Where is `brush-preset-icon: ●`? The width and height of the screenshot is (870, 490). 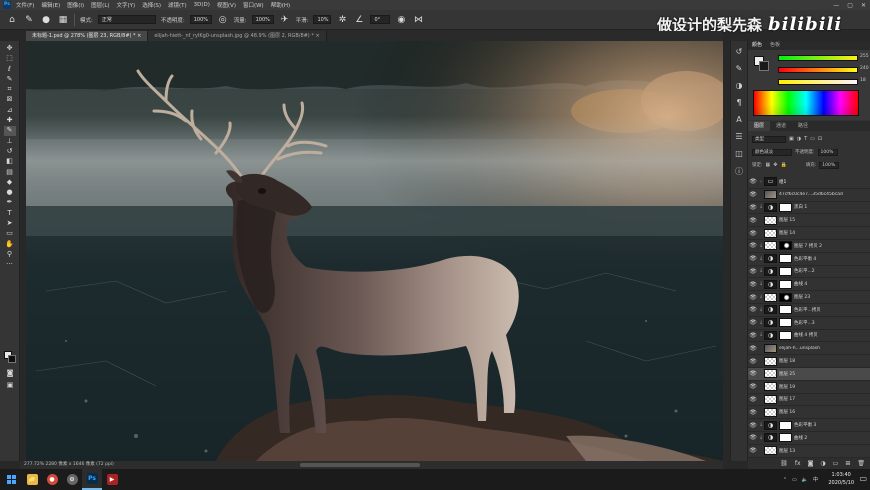
brush-preset-icon: ● is located at coordinates (46, 20).